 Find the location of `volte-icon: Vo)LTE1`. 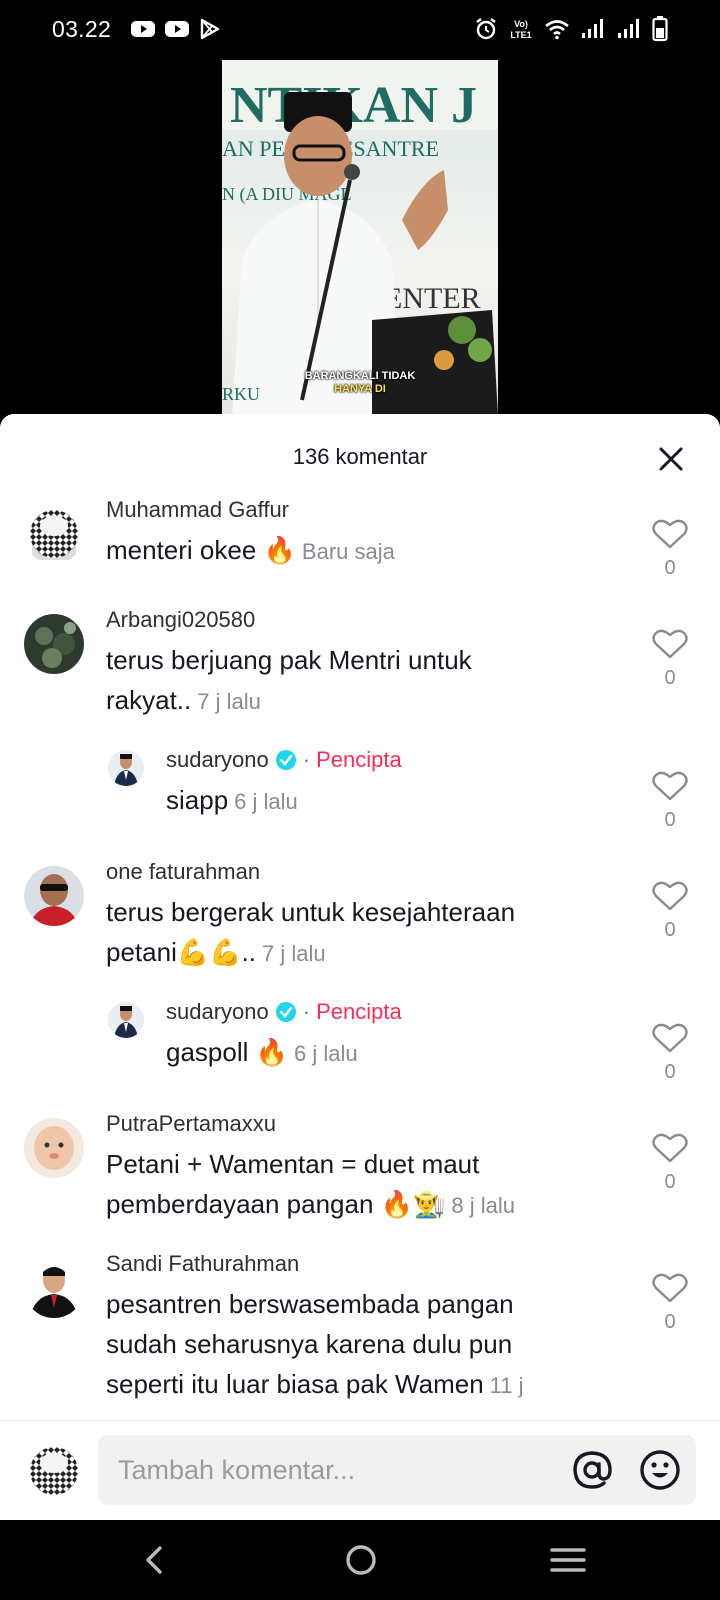

volte-icon: Vo)LTE1 is located at coordinates (520, 29).